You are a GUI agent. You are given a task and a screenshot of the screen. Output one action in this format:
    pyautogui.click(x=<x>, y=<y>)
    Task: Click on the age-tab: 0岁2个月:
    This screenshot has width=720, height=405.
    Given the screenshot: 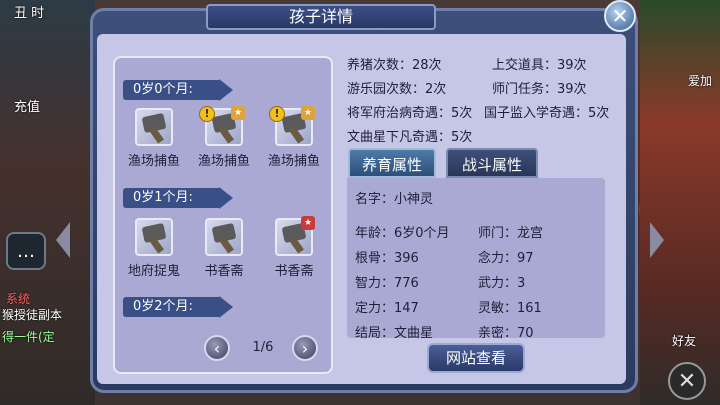 What is the action you would take?
    pyautogui.click(x=171, y=307)
    